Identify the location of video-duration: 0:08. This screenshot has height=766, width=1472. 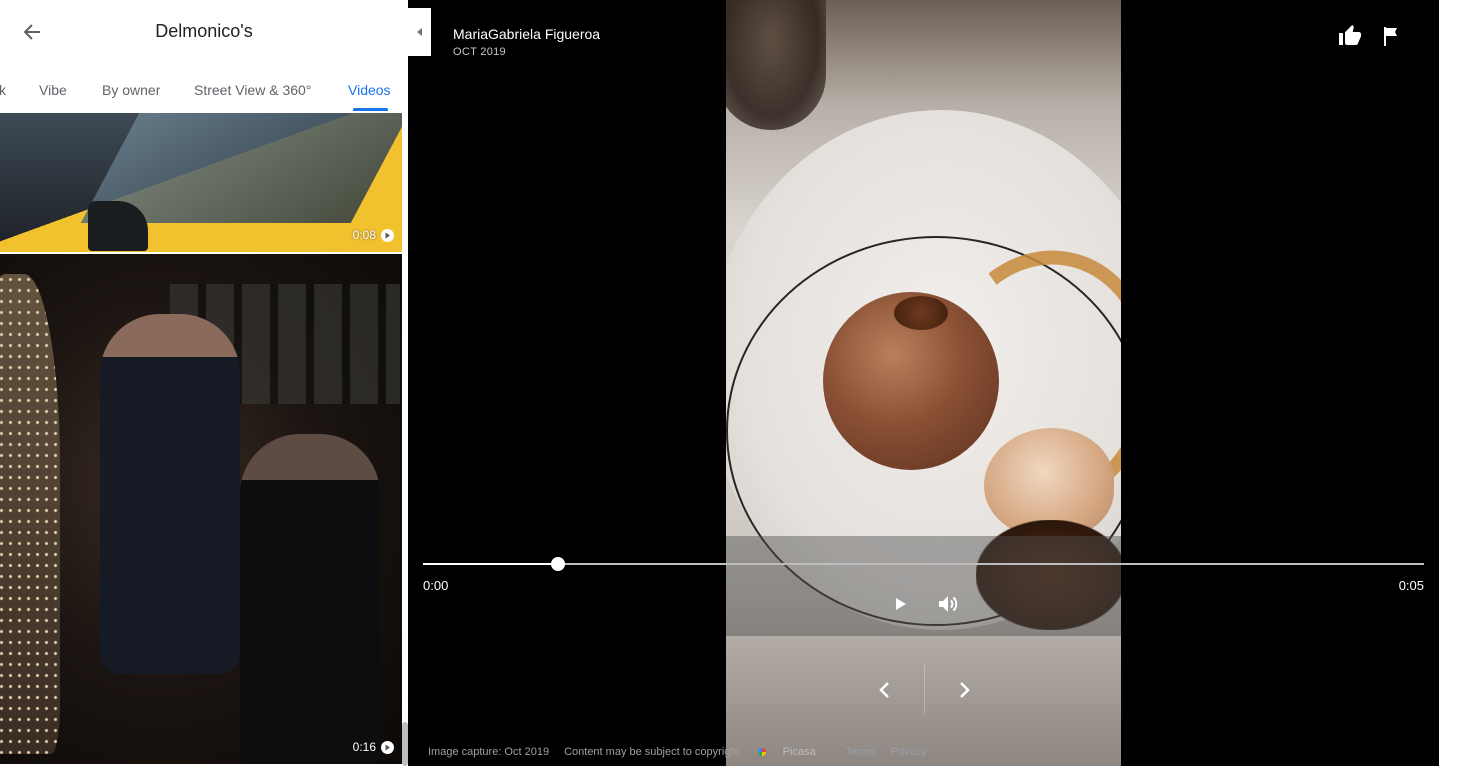
(364, 235).